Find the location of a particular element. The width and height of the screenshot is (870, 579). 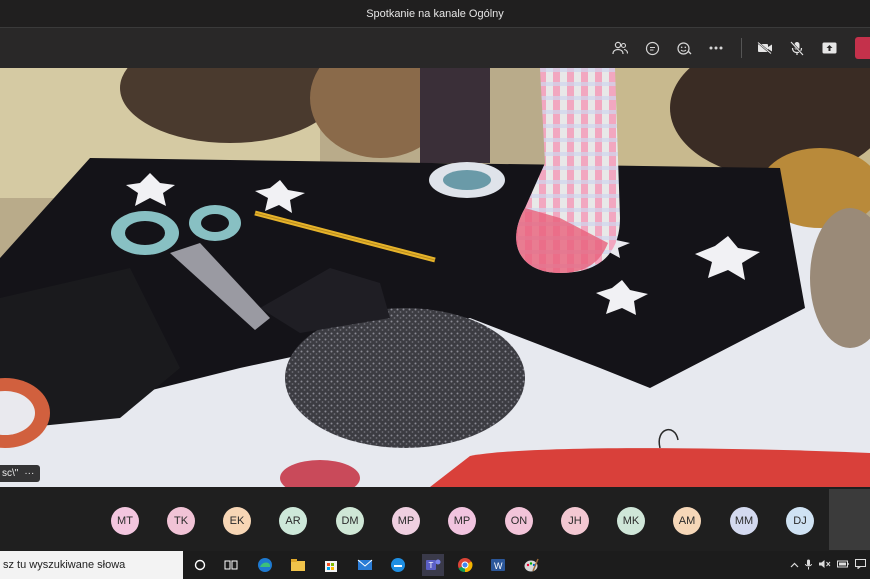

toolbar-divider is located at coordinates (741, 48).